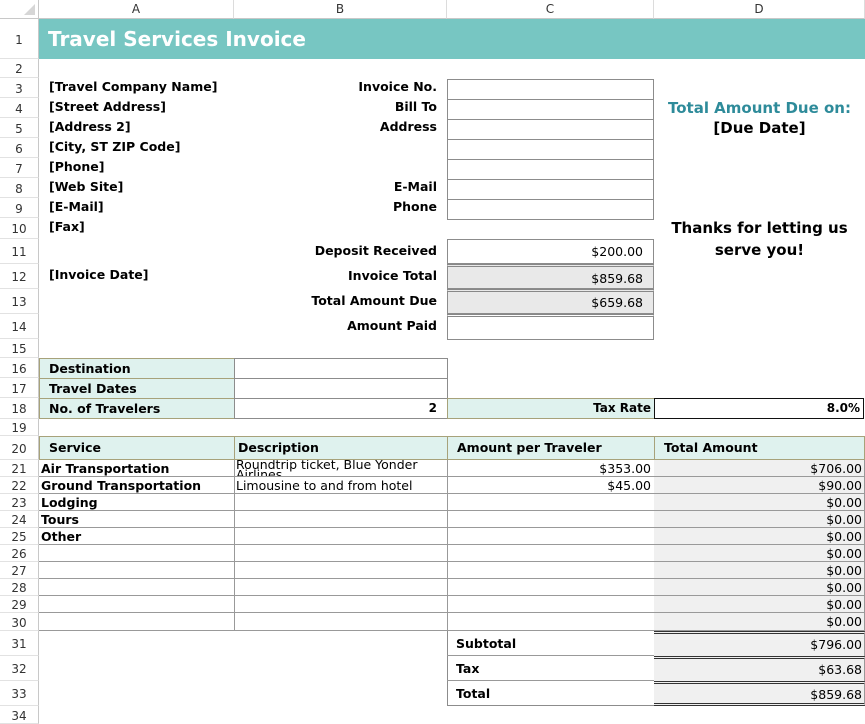 Image resolution: width=865 pixels, height=724 pixels. What do you see at coordinates (19, 408) in the screenshot?
I see `row-header: 18` at bounding box center [19, 408].